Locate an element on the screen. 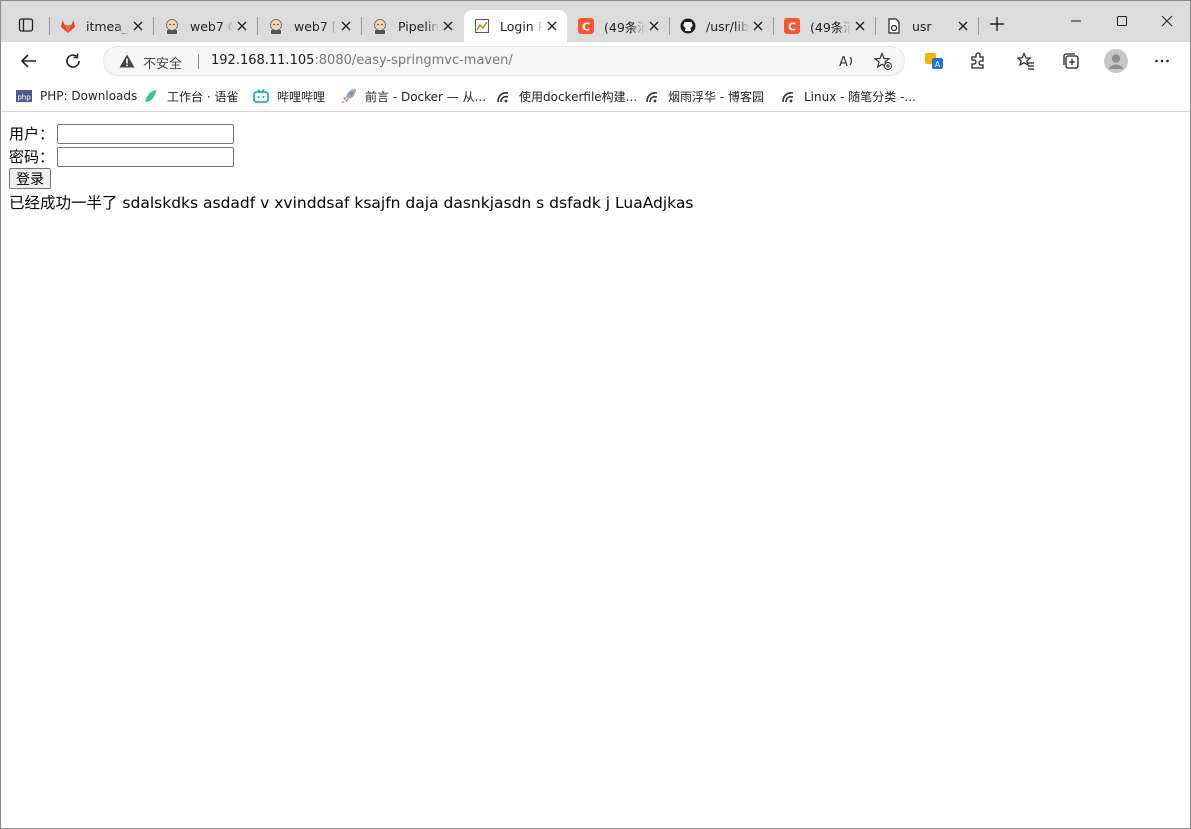 The image size is (1191, 829). add-favorite-icon is located at coordinates (883, 61).